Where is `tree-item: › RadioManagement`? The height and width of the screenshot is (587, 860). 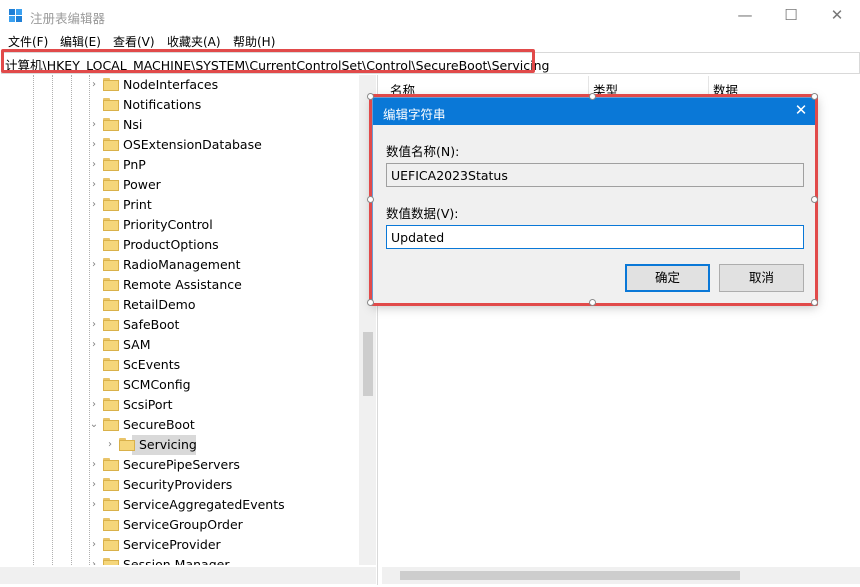
tree-item: › RadioManagement is located at coordinates (180, 265).